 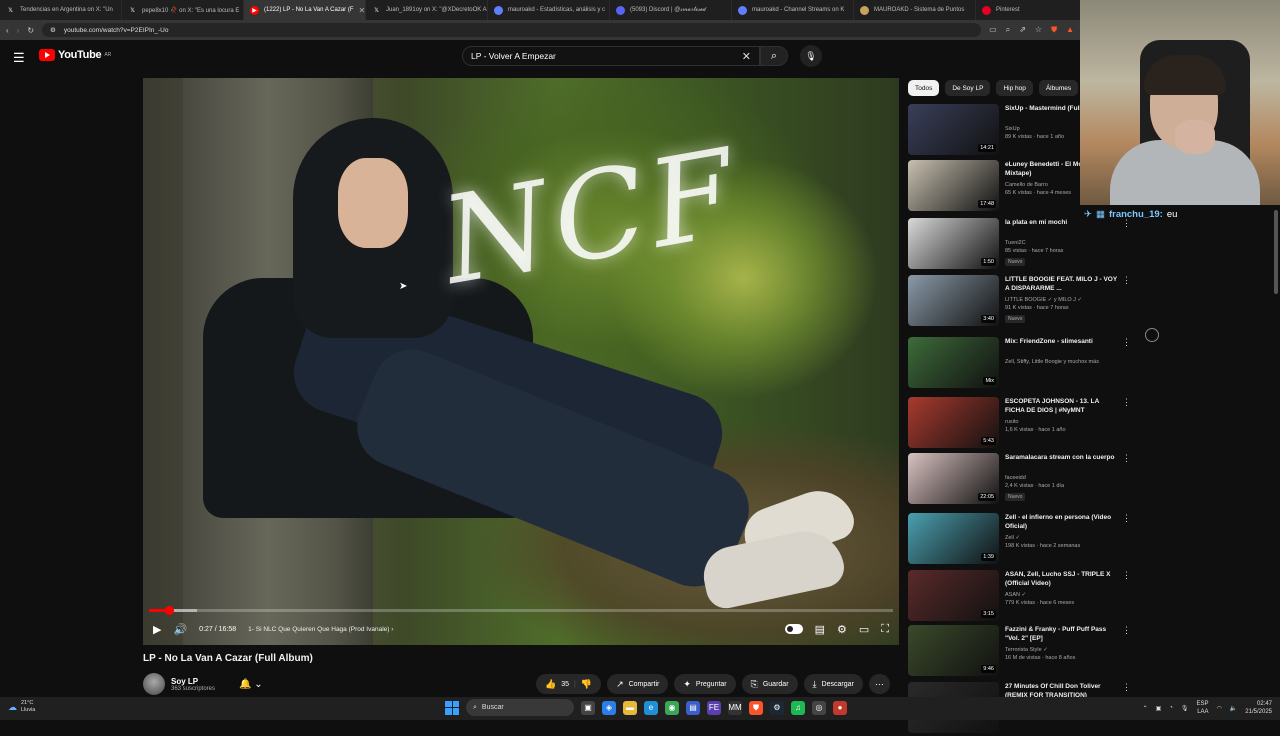 I want to click on video-thumbnail: 5:43, so click(x=953, y=422).